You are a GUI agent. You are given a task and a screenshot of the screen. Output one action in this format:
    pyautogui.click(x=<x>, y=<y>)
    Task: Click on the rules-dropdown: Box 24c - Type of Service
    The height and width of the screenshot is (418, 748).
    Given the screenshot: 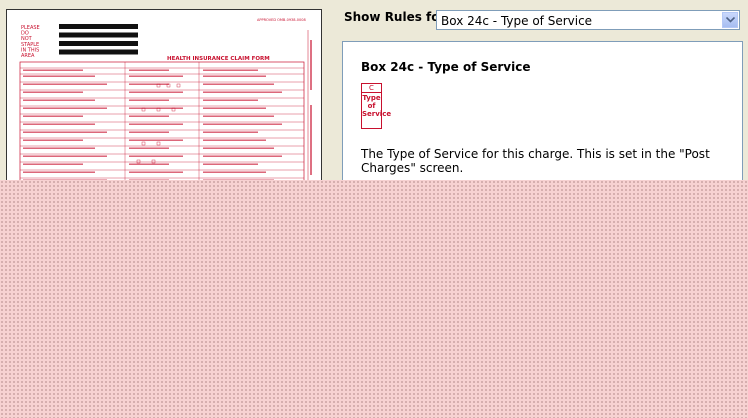 What is the action you would take?
    pyautogui.click(x=588, y=20)
    